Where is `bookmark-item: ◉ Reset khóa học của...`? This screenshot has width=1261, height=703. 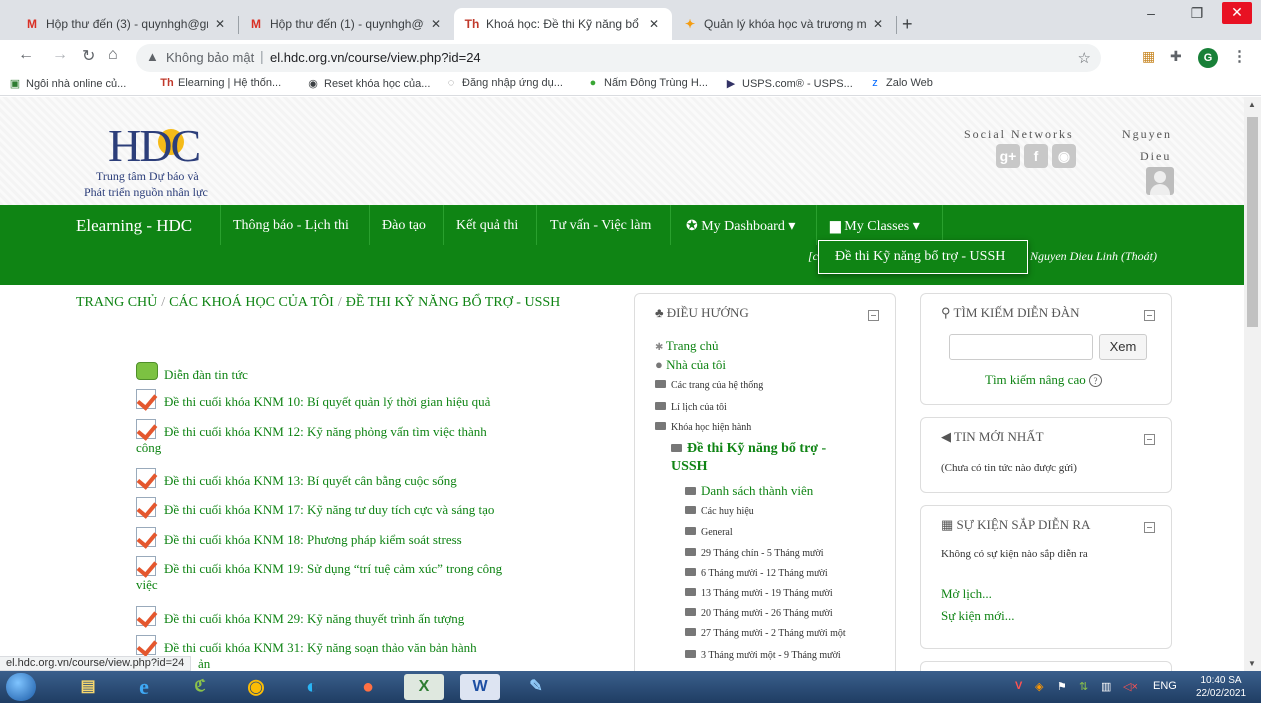
bookmark-item: ◉ Reset khóa học của... is located at coordinates (368, 83).